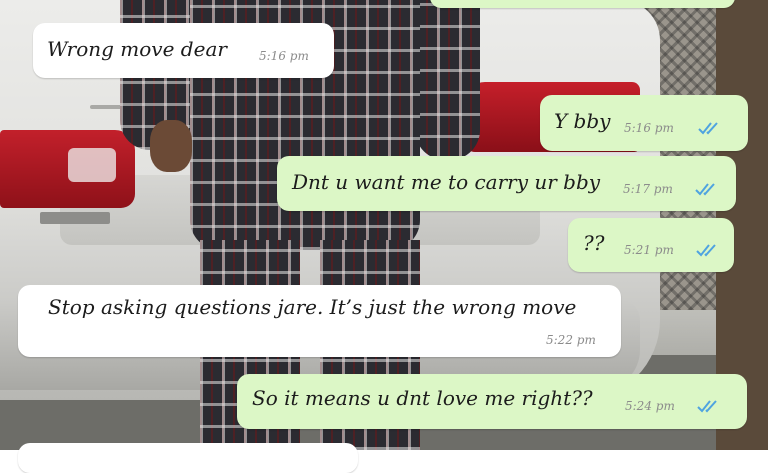 The height and width of the screenshot is (473, 768). Describe the element at coordinates (571, 340) in the screenshot. I see `message-time: 5:22 pm` at that location.